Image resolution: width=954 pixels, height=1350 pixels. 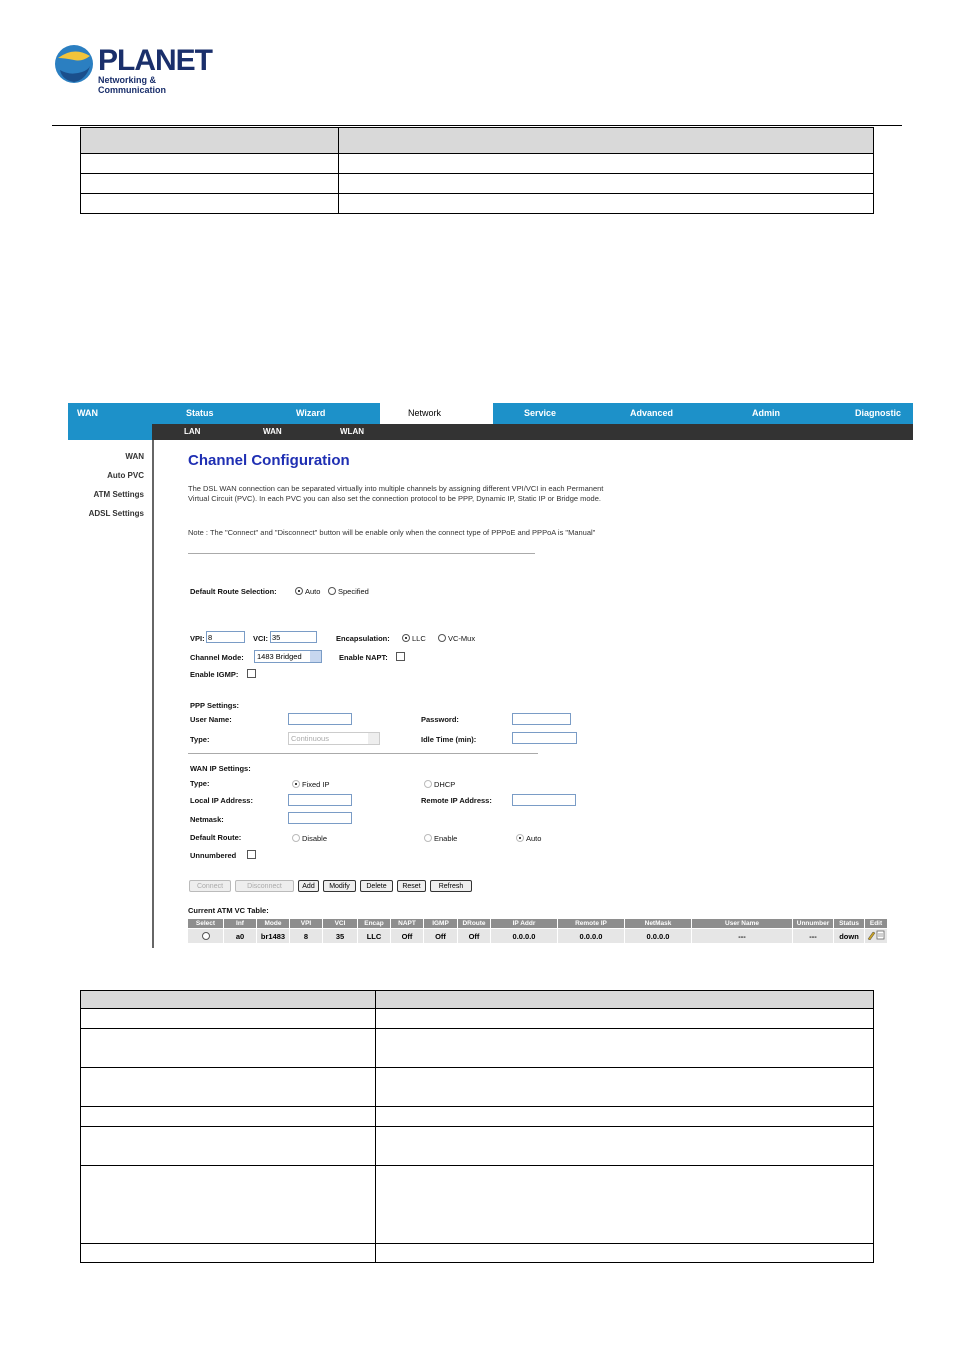 What do you see at coordinates (462, 638) in the screenshot?
I see `encap-vcmux-label: VC-Mux` at bounding box center [462, 638].